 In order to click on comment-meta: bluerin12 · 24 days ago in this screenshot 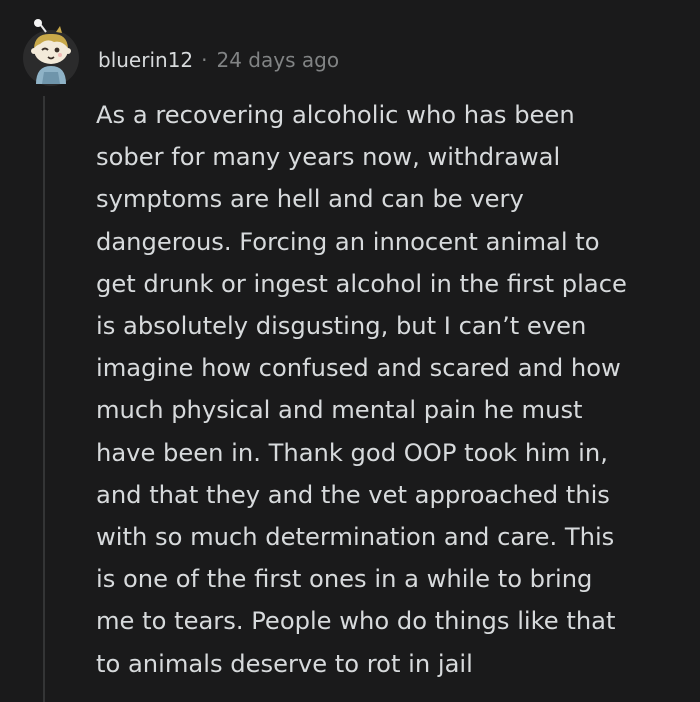, I will do `click(218, 60)`.